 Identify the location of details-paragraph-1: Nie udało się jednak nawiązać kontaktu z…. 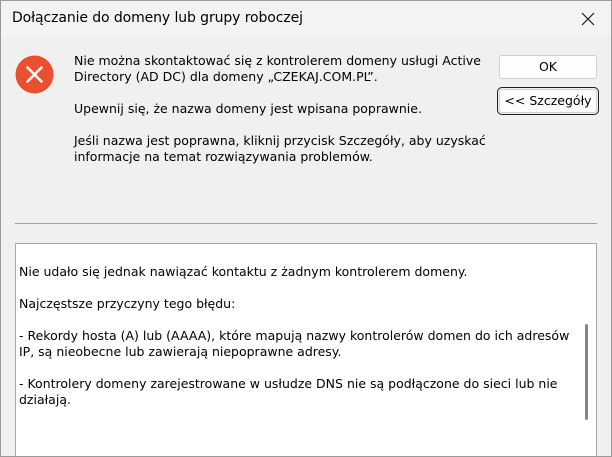
(243, 271).